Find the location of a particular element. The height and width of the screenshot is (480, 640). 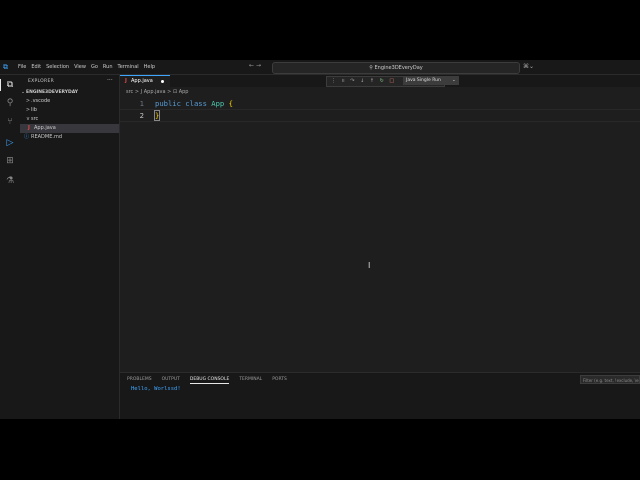

restart-icon: ↻ is located at coordinates (382, 81).